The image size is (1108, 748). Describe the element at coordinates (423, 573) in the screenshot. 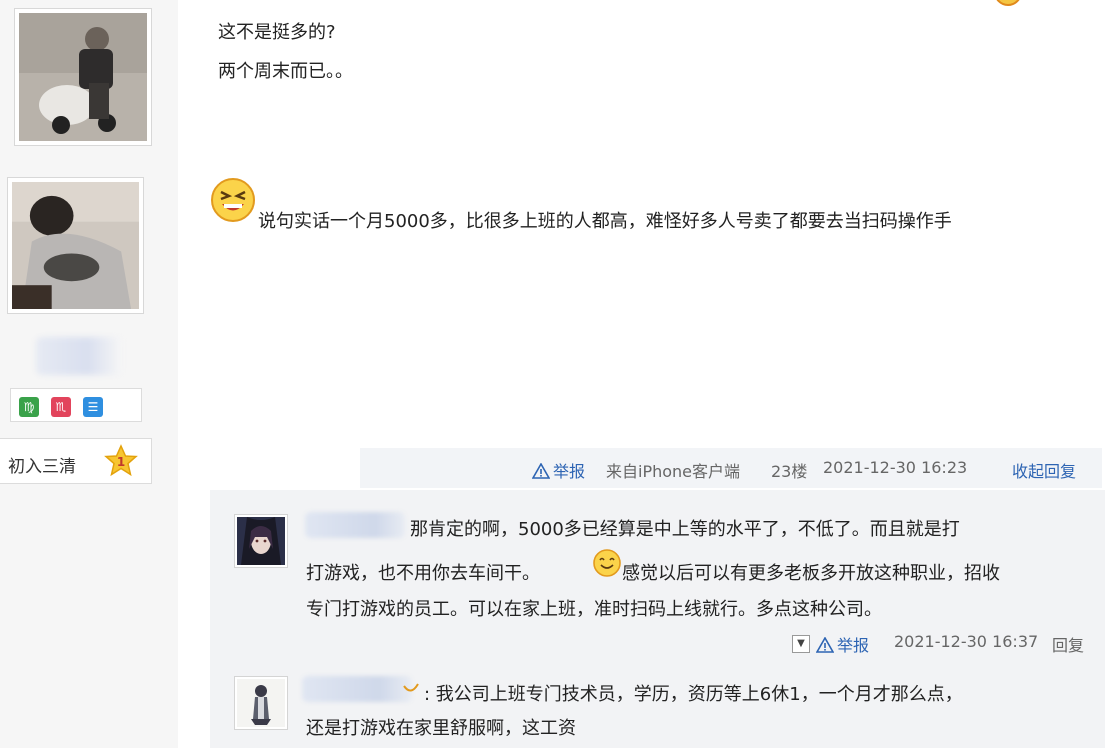

I see `reply-line-2: 打游戏，也不用你去车间干。` at that location.